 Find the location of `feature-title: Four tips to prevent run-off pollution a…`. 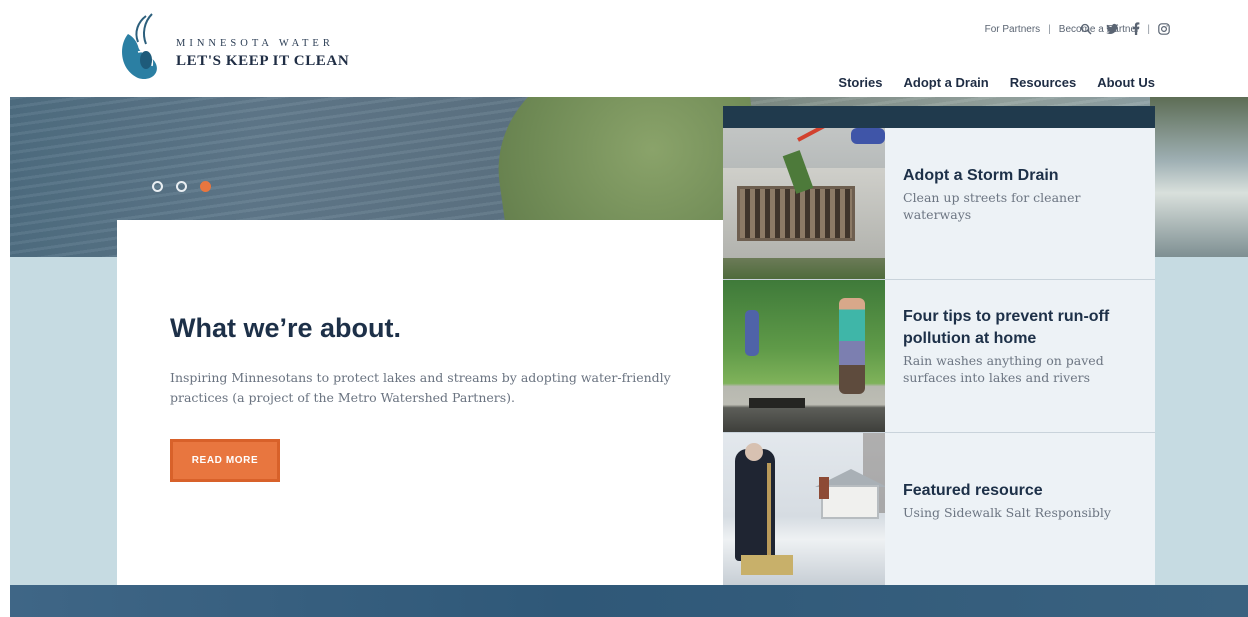

feature-title: Four tips to prevent run-off pollution a… is located at coordinates (1021, 328).